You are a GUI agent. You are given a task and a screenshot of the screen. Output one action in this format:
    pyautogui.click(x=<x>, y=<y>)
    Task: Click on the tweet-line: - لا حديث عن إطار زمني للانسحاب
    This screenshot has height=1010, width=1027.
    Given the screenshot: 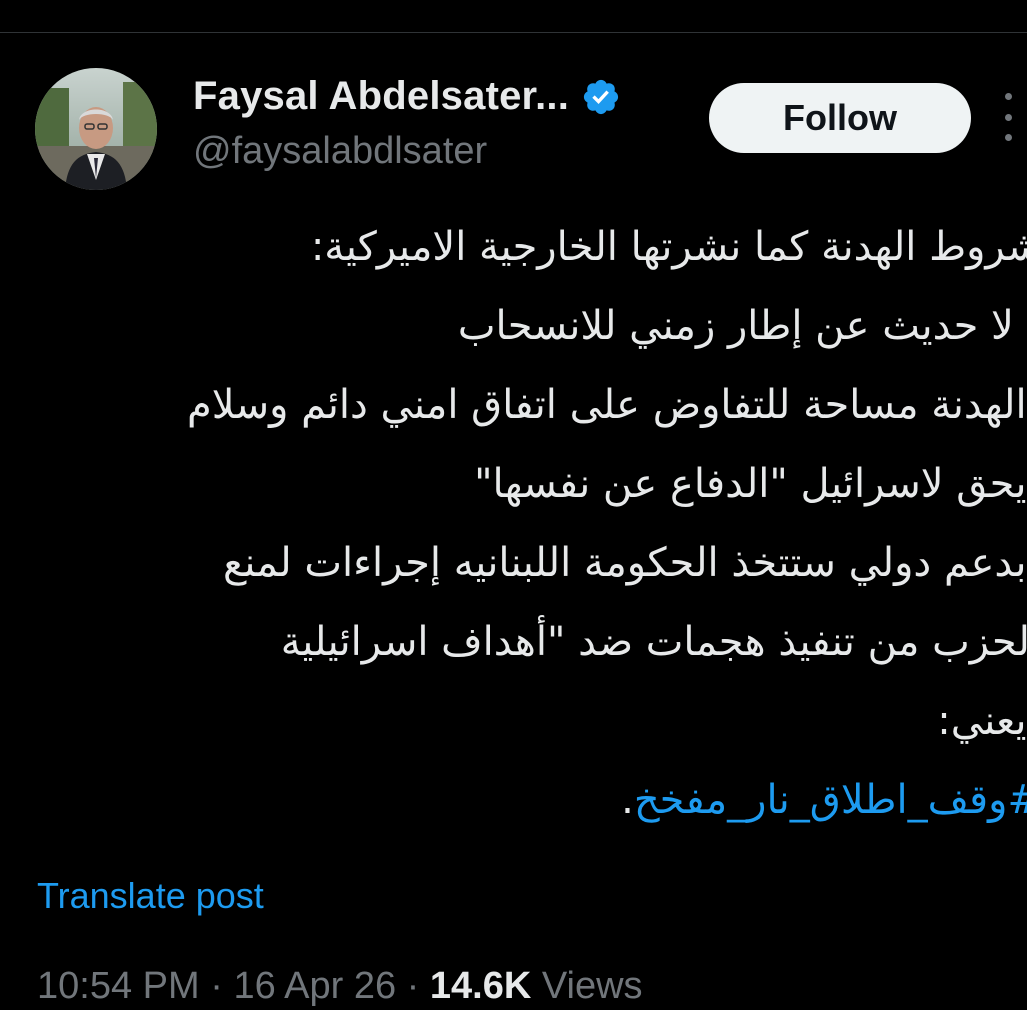 What is the action you would take?
    pyautogui.click(x=742, y=326)
    